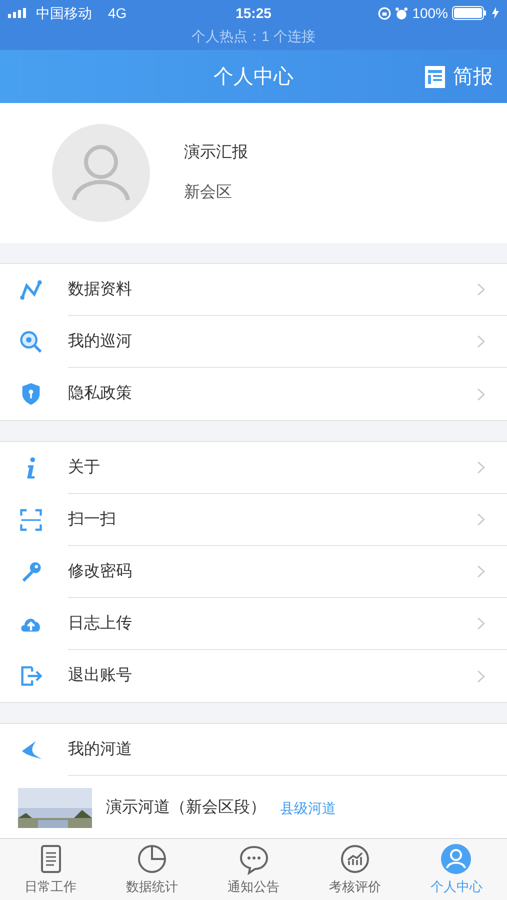  Describe the element at coordinates (31, 468) in the screenshot. I see `info-icon` at that location.